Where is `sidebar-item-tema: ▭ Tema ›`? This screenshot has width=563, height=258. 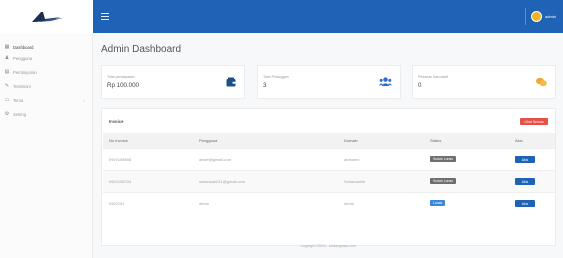 sidebar-item-tema: ▭ Tema › is located at coordinates (46, 100).